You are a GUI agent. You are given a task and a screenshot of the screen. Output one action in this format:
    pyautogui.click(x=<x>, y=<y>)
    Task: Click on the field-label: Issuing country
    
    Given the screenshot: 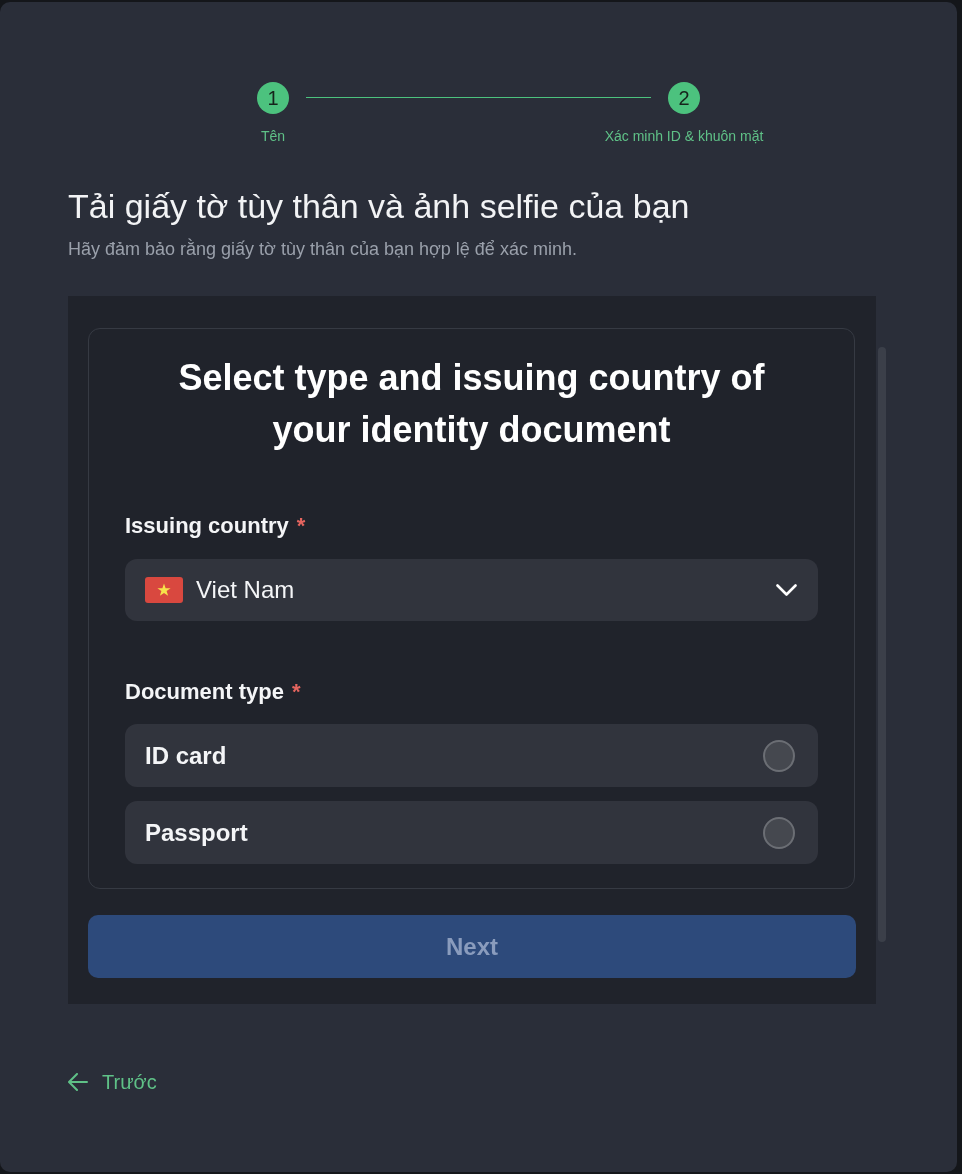 What is the action you would take?
    pyautogui.click(x=207, y=526)
    